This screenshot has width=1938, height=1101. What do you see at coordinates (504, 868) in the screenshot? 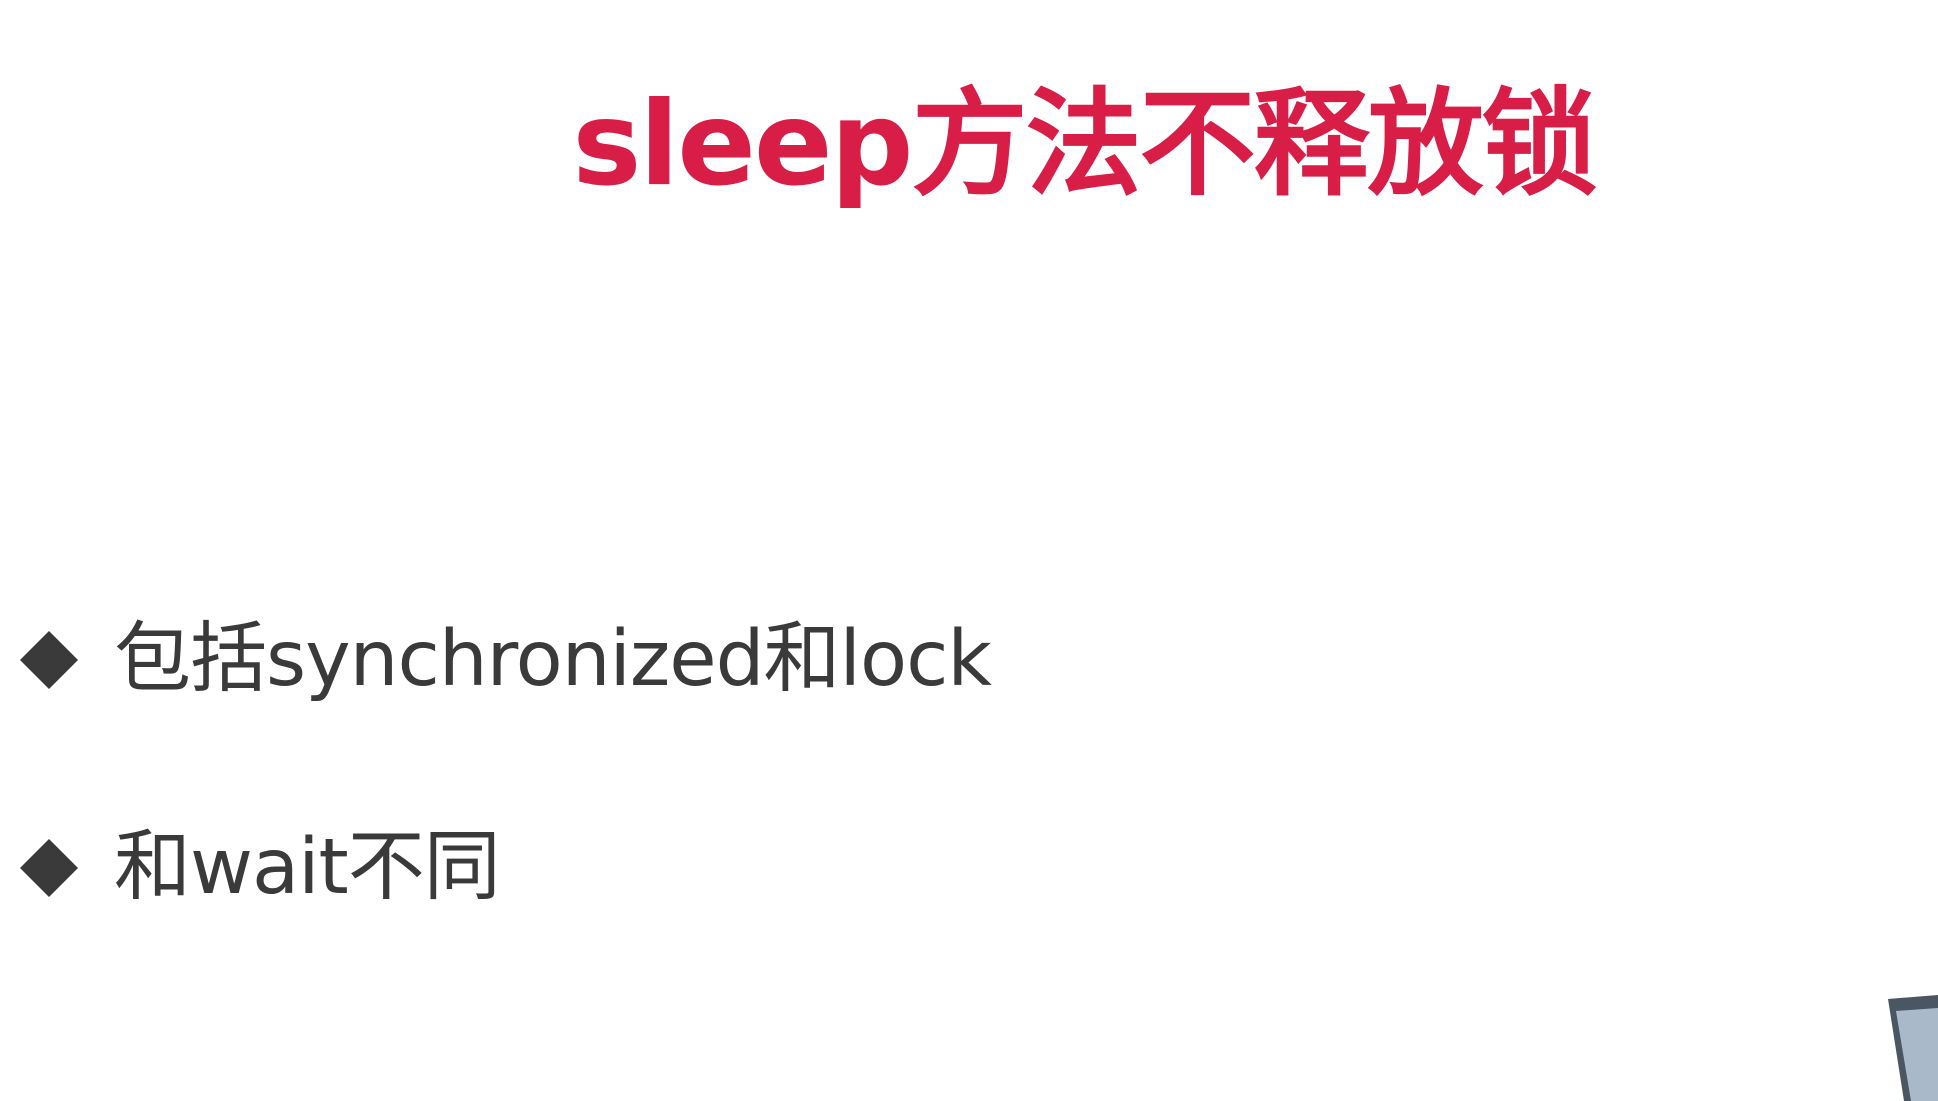
I see `bullet-item-2: 和wait不同` at bounding box center [504, 868].